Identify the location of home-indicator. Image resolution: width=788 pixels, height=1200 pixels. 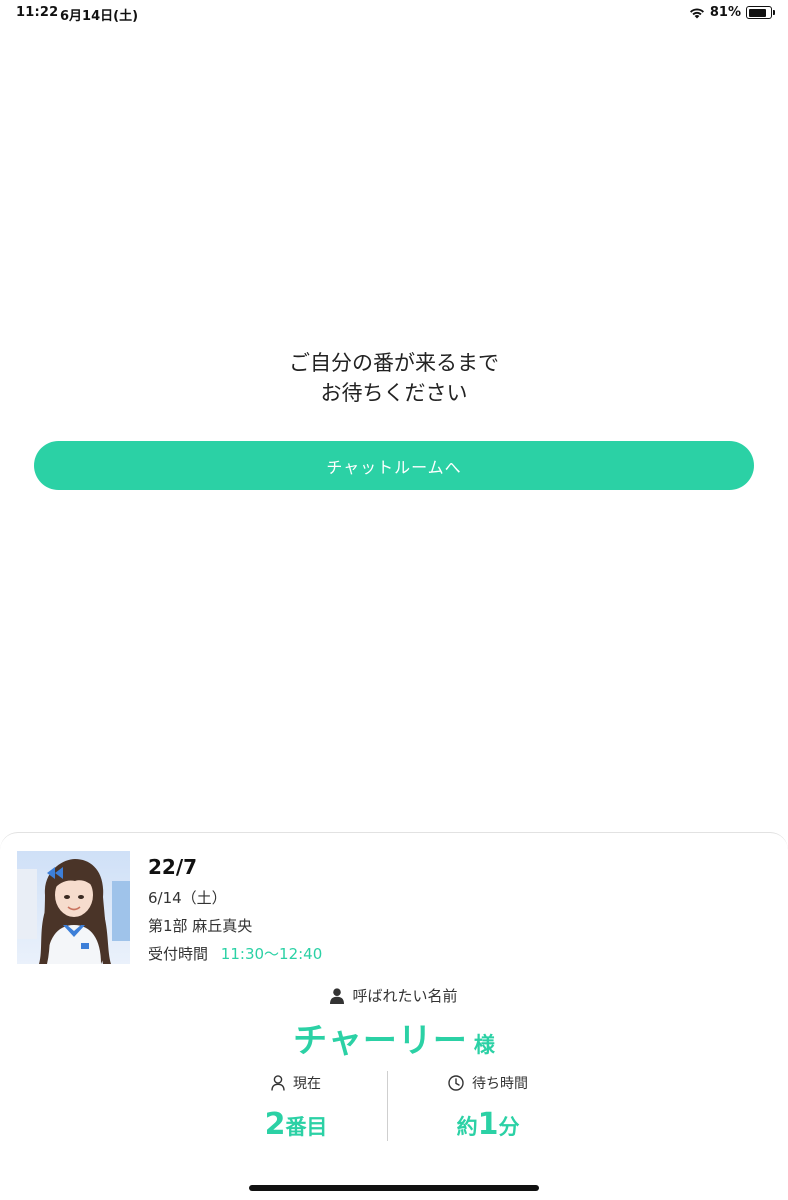
(394, 1188).